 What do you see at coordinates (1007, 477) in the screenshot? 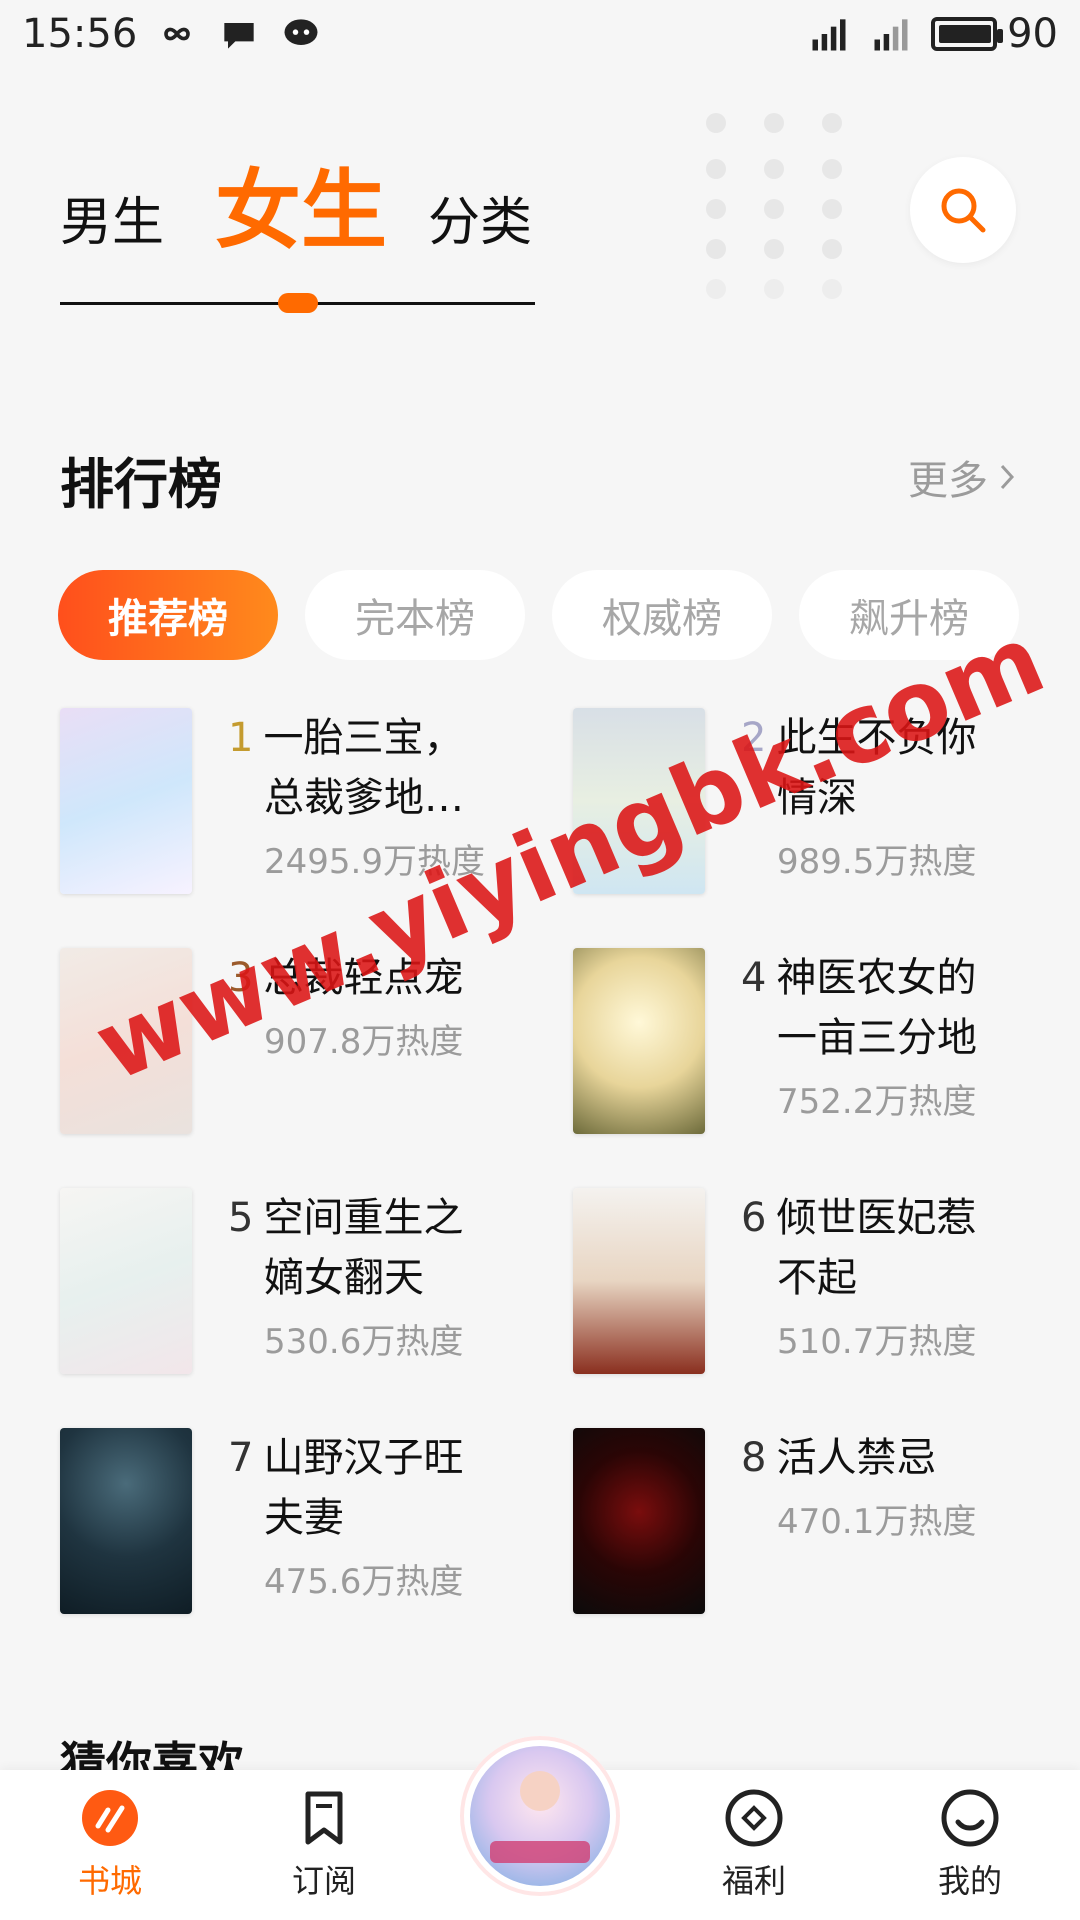
I see `chevron-right-icon` at bounding box center [1007, 477].